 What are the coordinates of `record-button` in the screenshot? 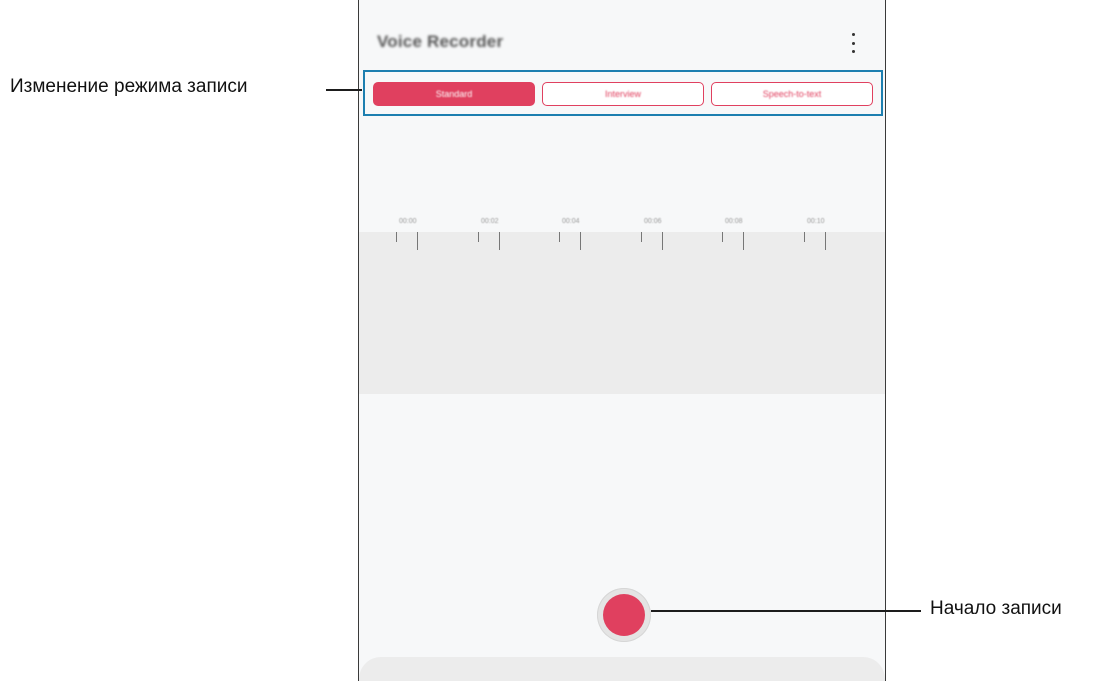 It's located at (624, 615).